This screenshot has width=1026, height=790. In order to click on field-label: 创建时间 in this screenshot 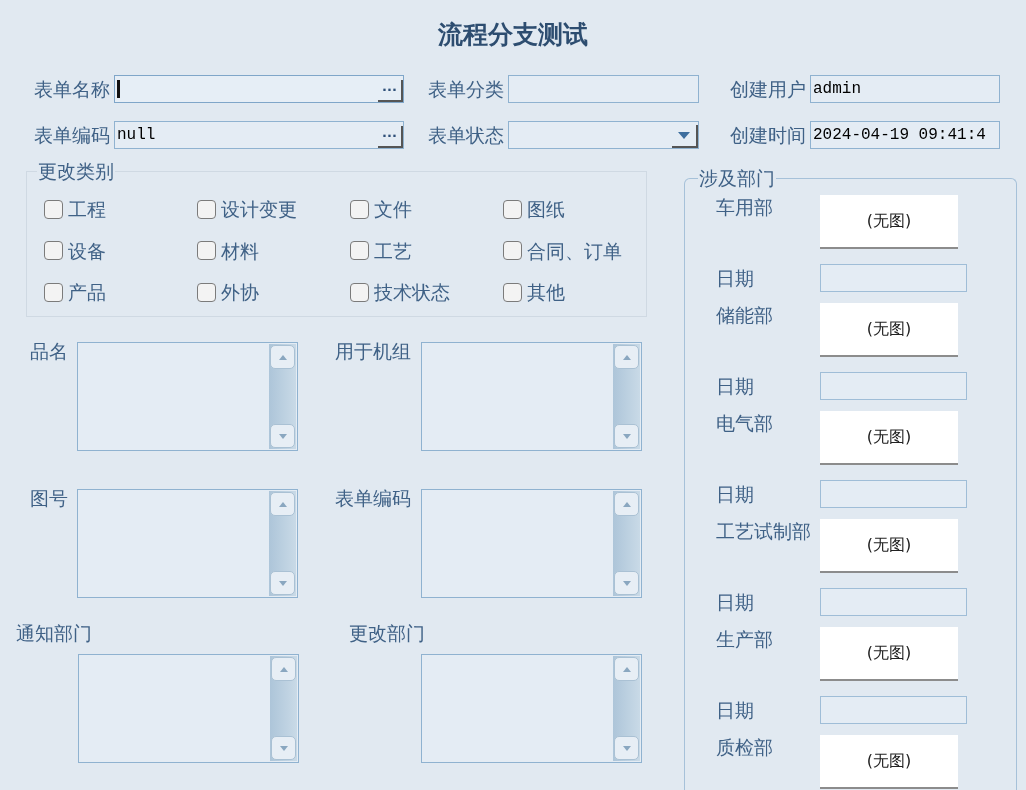, I will do `click(768, 135)`.